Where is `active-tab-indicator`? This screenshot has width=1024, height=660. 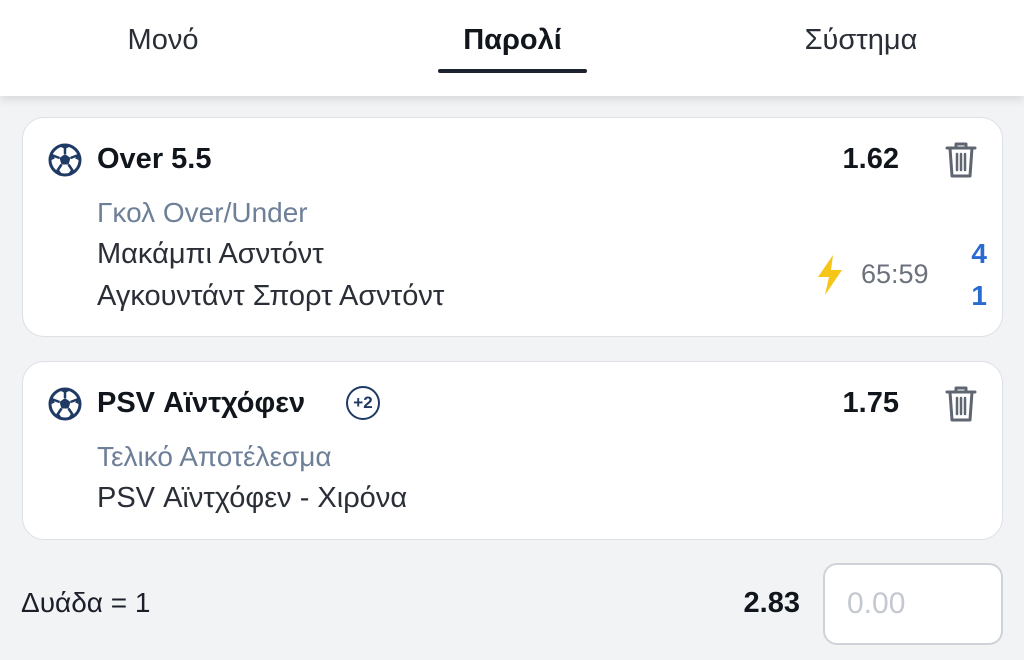
active-tab-indicator is located at coordinates (512, 71).